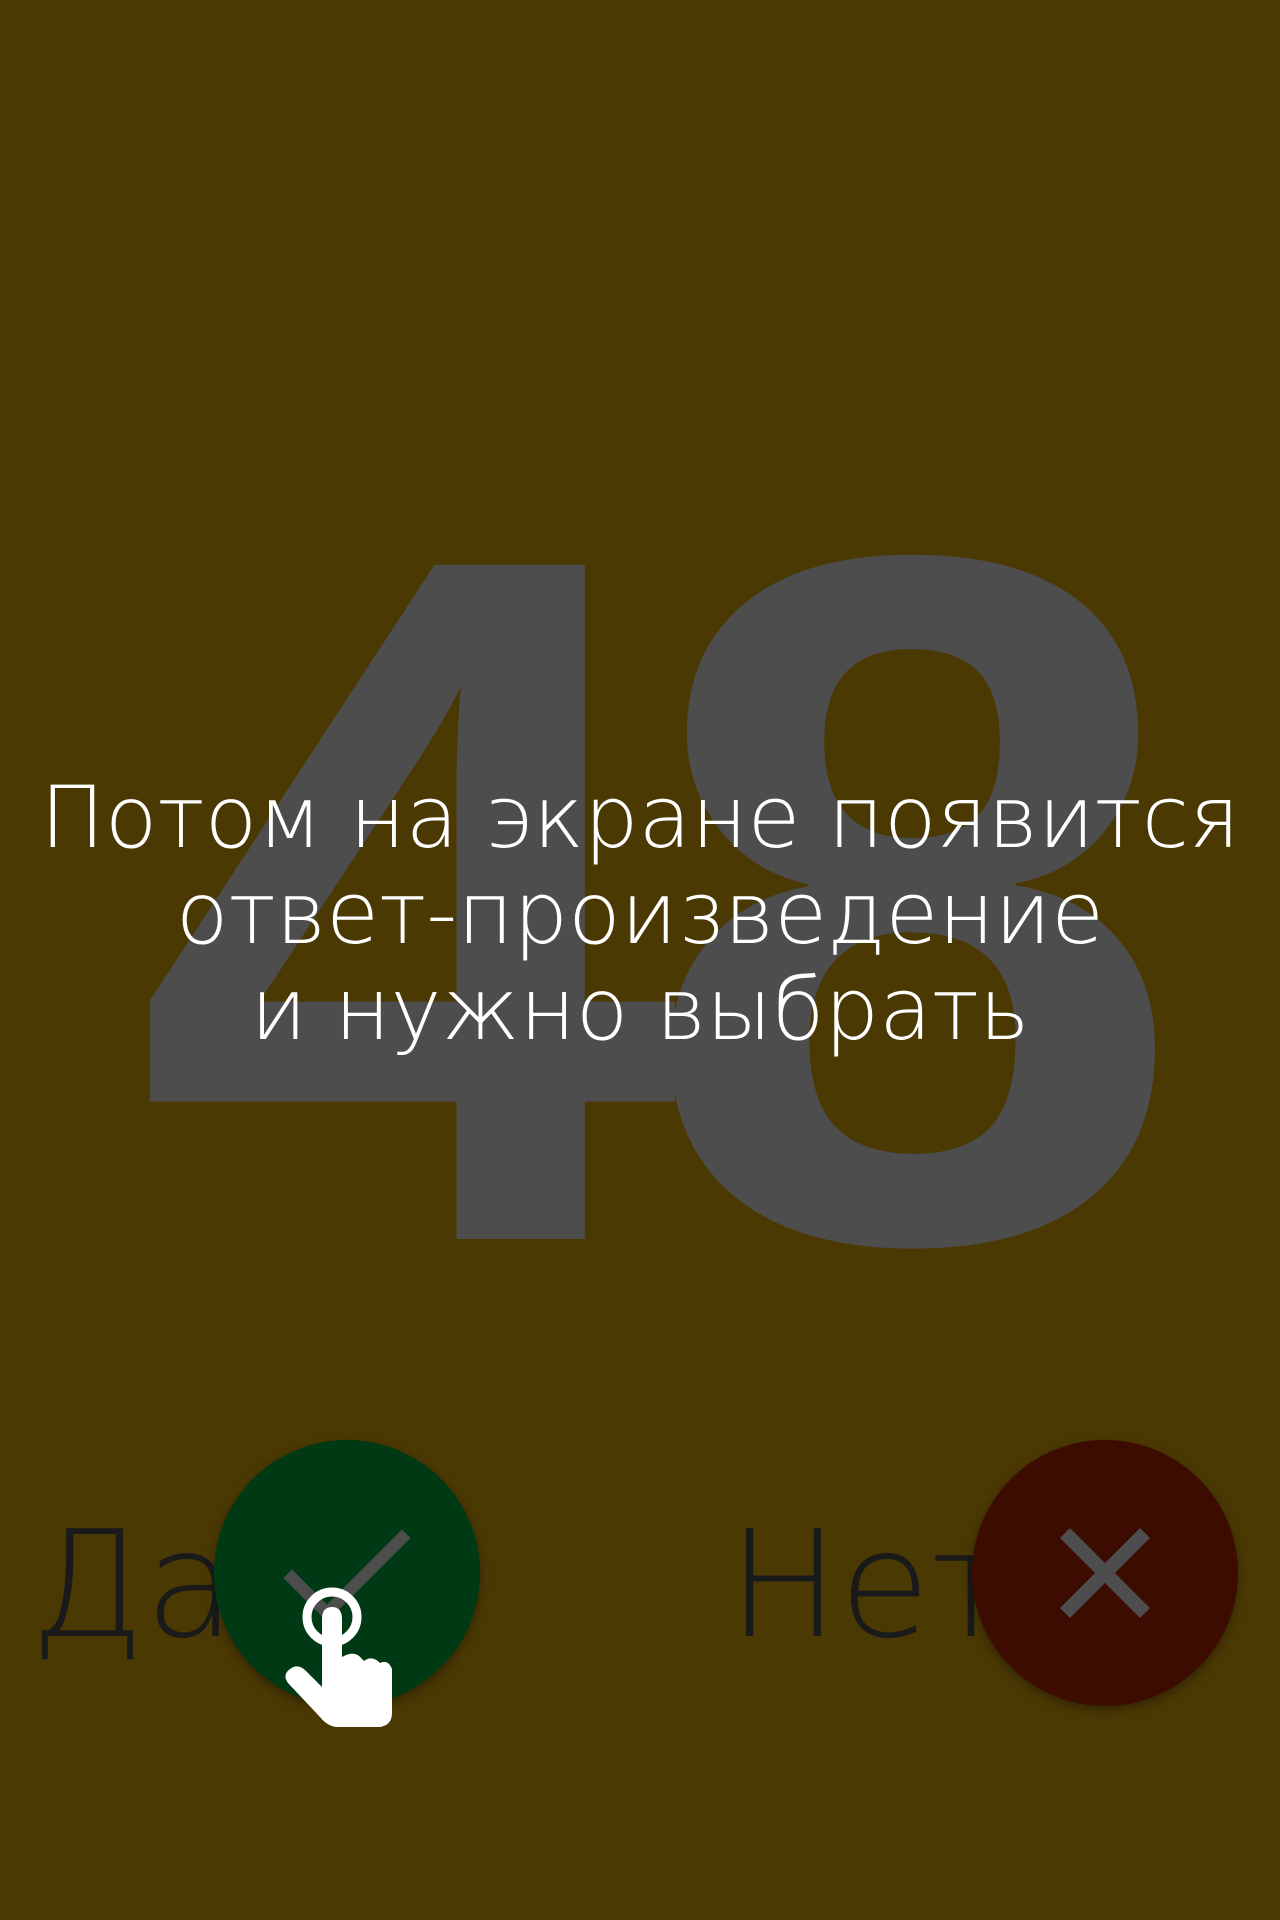 Image resolution: width=1280 pixels, height=1920 pixels. I want to click on instruction-line-2: ответ-произведение, so click(640, 914).